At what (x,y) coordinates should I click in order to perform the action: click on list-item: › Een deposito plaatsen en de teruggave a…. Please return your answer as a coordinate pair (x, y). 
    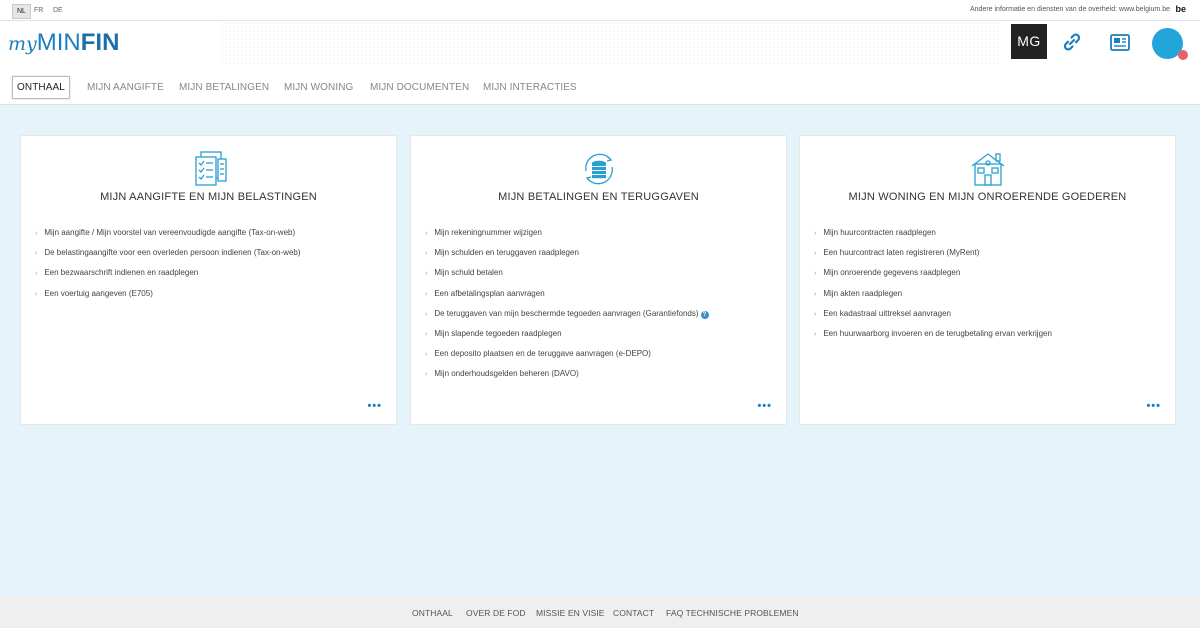
    Looking at the image, I should click on (598, 359).